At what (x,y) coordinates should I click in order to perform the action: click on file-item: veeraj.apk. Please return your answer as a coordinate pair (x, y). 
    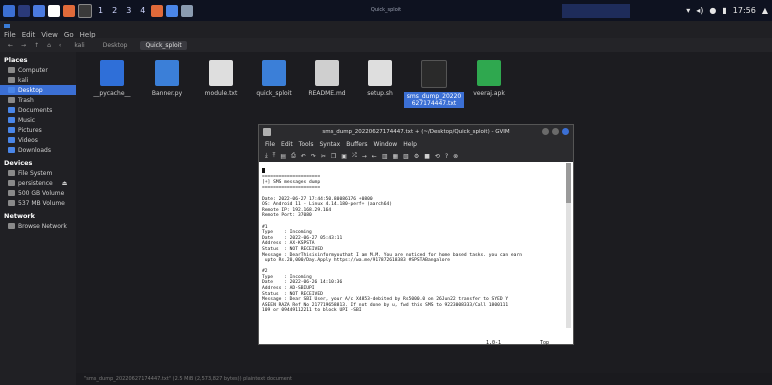
    Looking at the image, I should click on (489, 78).